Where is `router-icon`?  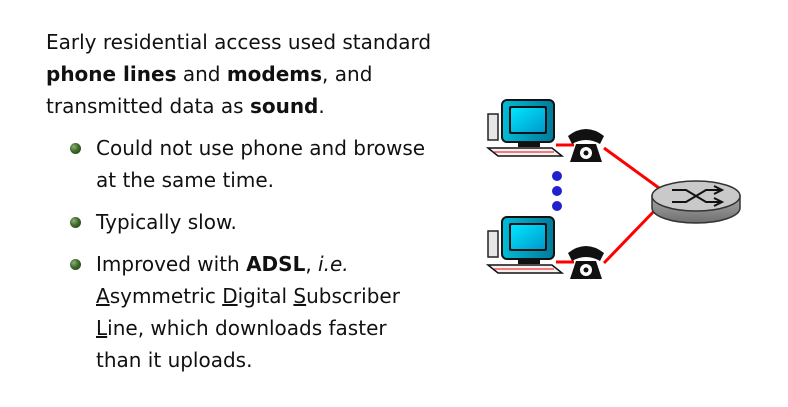 router-icon is located at coordinates (696, 202).